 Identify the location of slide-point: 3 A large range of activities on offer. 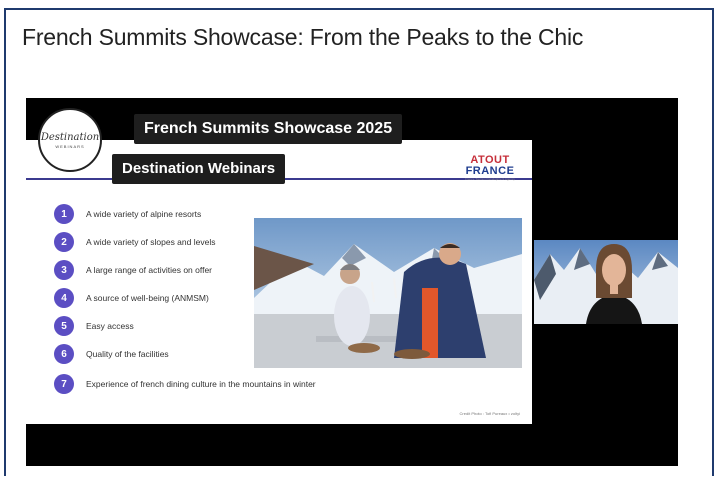
(133, 270).